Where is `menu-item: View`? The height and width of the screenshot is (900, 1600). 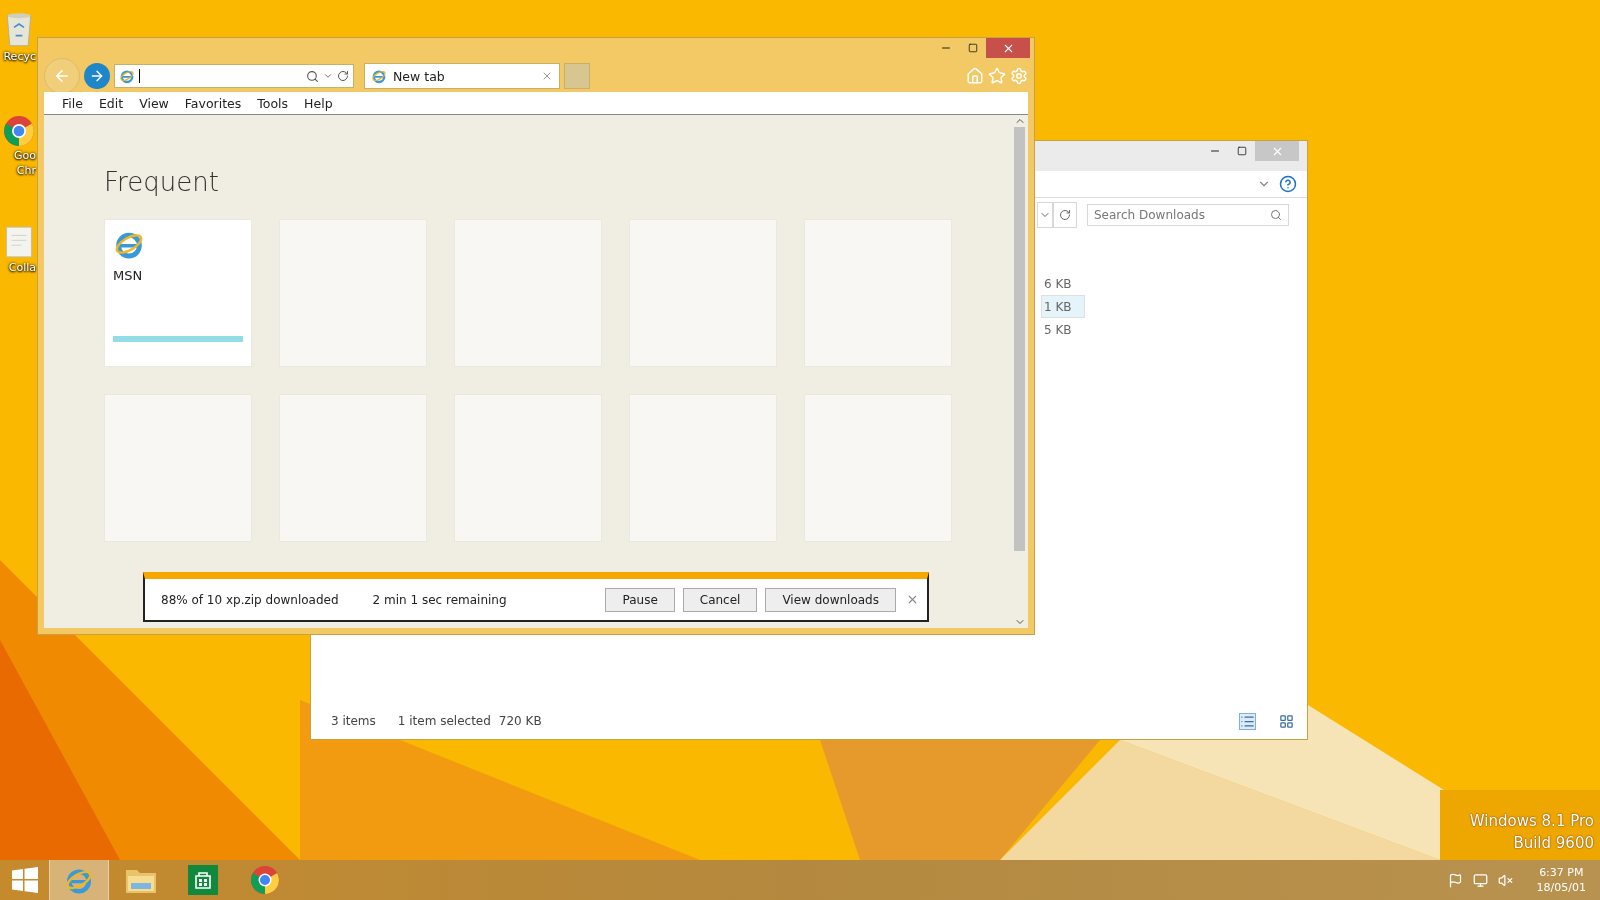
menu-item: View is located at coordinates (154, 103).